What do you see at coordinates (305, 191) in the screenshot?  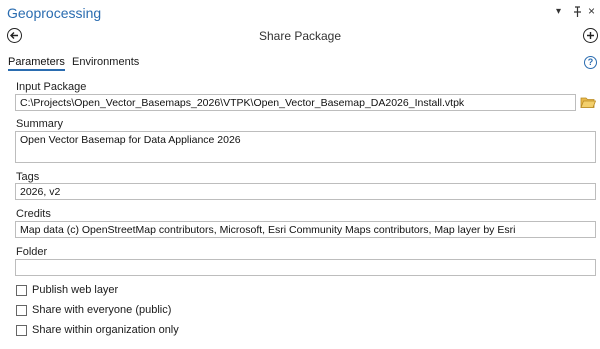 I see `tags-field: 2026, v2` at bounding box center [305, 191].